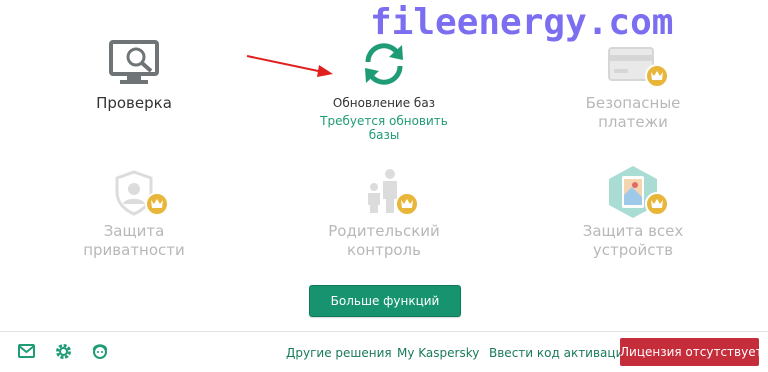 This screenshot has height=372, width=768. I want to click on all-devices-label-line2: устройств, so click(633, 250).